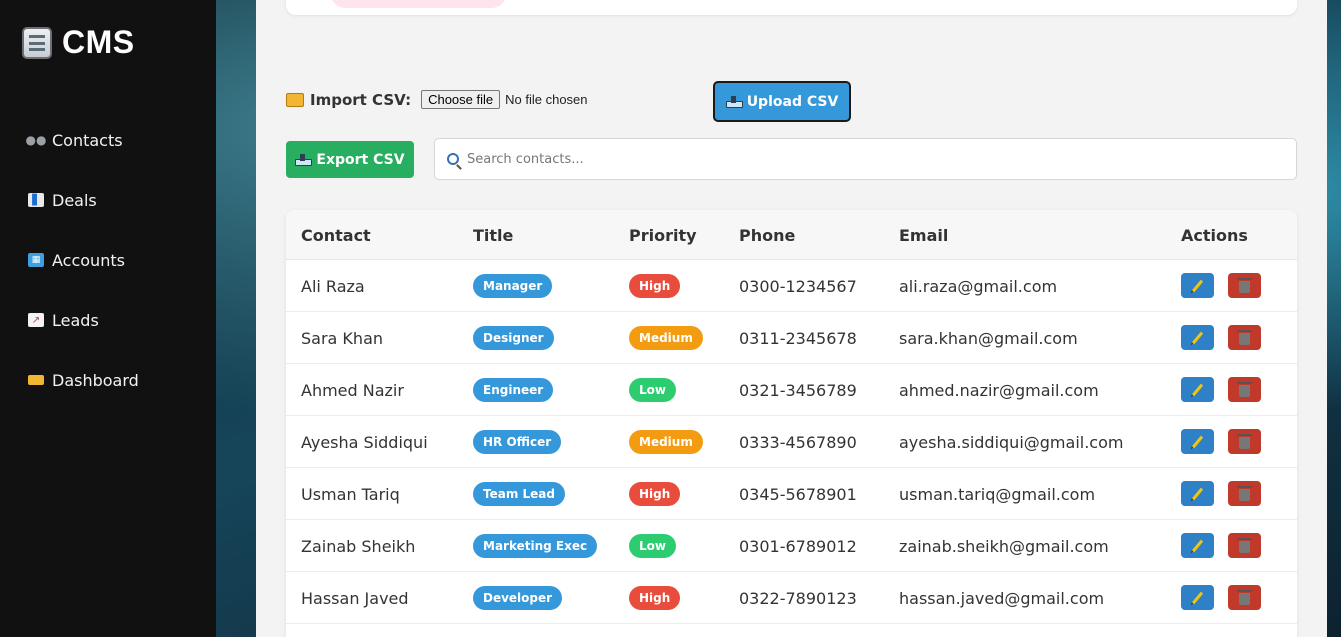  I want to click on top-card-pill, so click(418, 4).